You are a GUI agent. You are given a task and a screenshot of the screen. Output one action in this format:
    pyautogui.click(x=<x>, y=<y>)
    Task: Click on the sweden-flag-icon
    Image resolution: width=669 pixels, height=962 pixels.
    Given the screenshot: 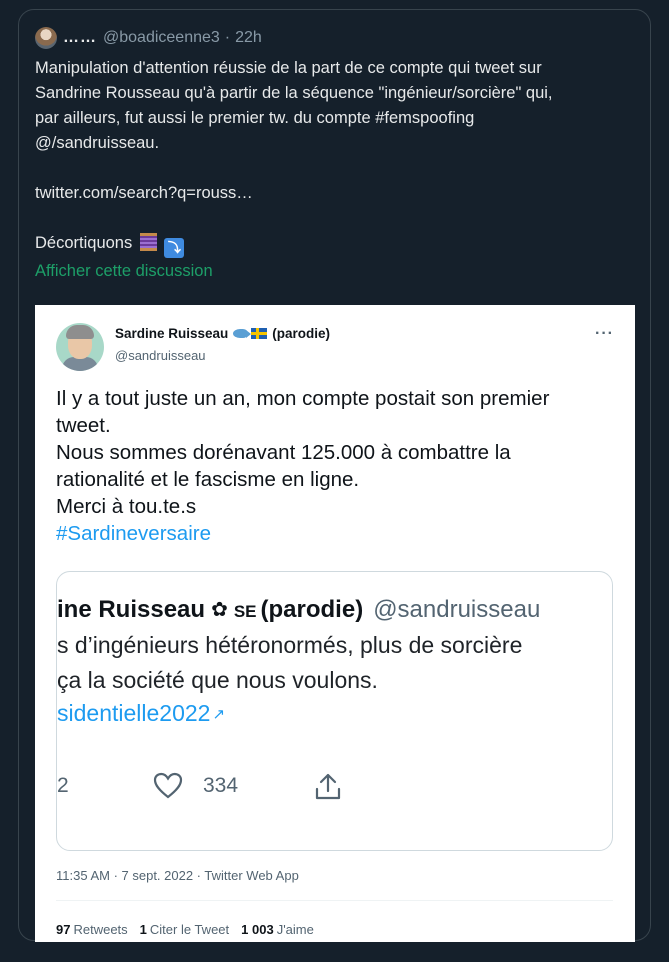 What is the action you would take?
    pyautogui.click(x=259, y=333)
    